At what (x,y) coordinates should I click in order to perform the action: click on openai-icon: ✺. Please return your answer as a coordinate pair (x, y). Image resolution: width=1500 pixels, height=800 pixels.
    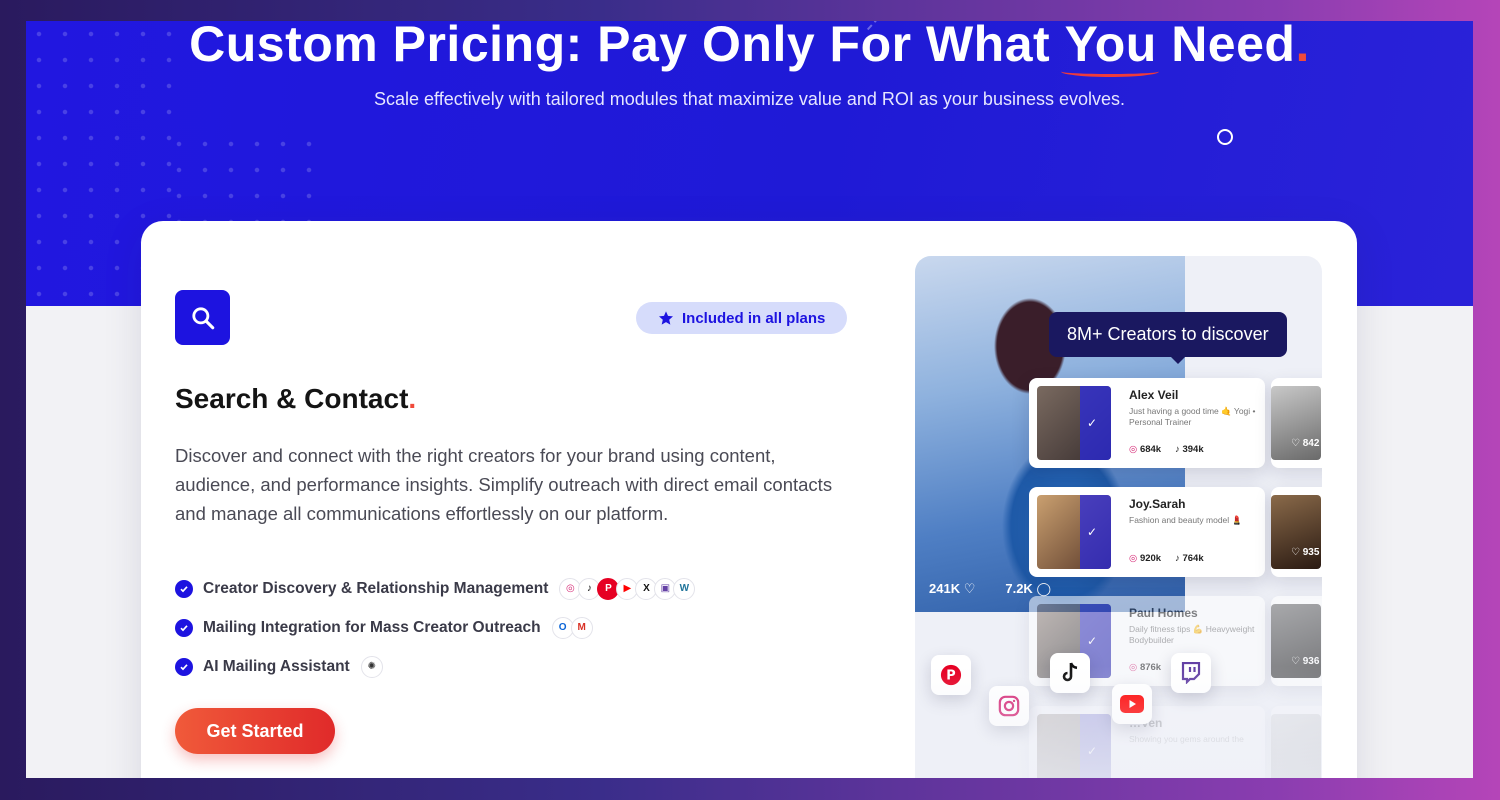
    Looking at the image, I should click on (371, 666).